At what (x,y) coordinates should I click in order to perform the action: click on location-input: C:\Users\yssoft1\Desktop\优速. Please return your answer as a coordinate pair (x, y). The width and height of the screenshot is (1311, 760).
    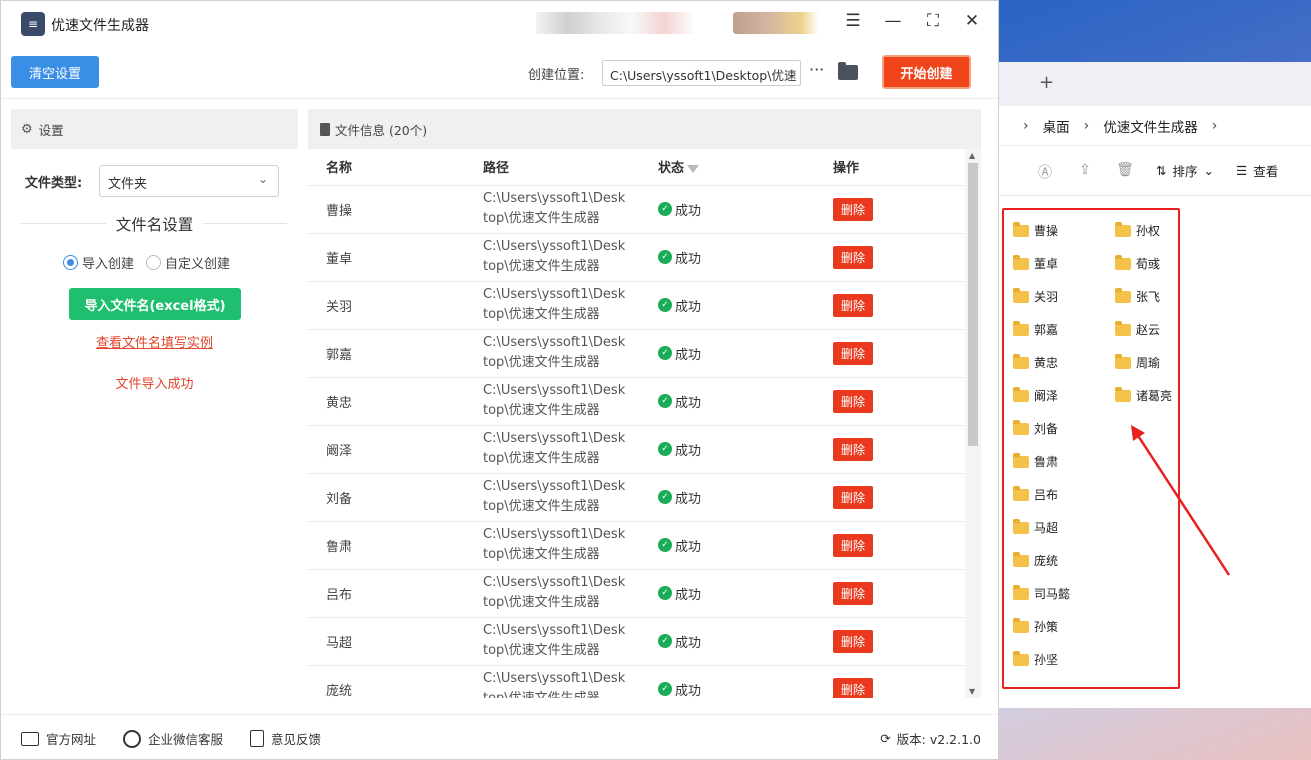
    Looking at the image, I should click on (701, 73).